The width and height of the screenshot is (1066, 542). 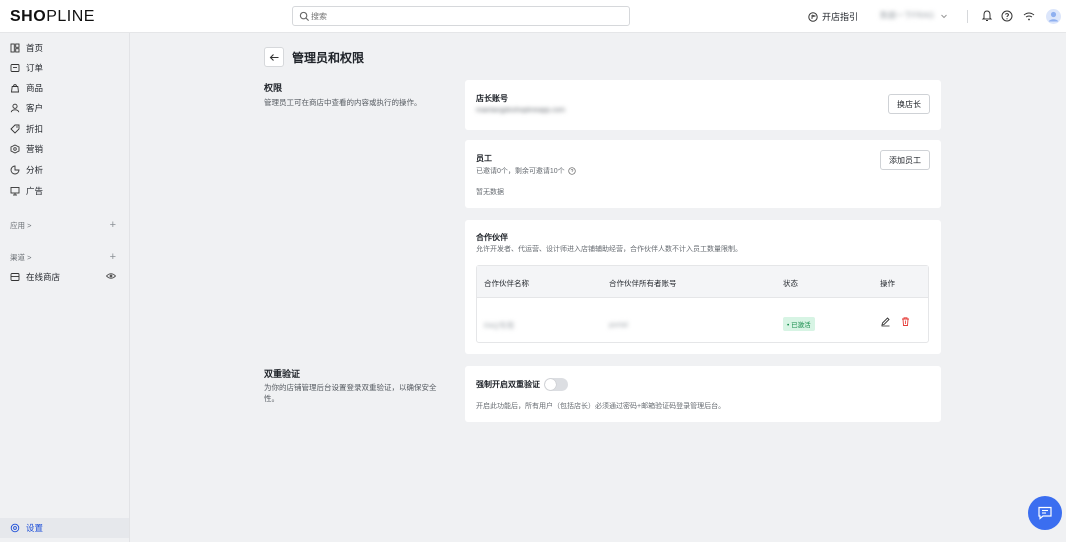 I want to click on twofa-toggle-label: 强制开启双重验证, so click(x=508, y=384).